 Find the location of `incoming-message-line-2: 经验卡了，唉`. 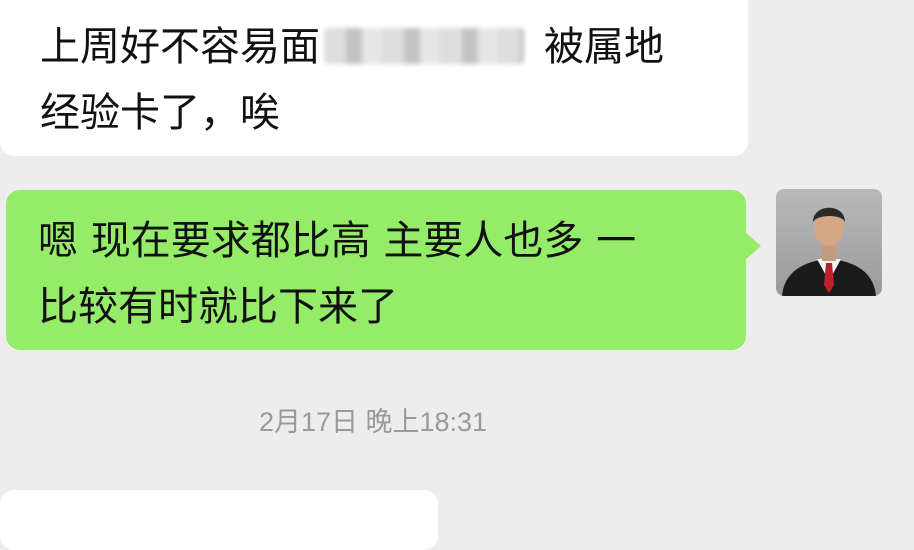

incoming-message-line-2: 经验卡了，唉 is located at coordinates (160, 113).